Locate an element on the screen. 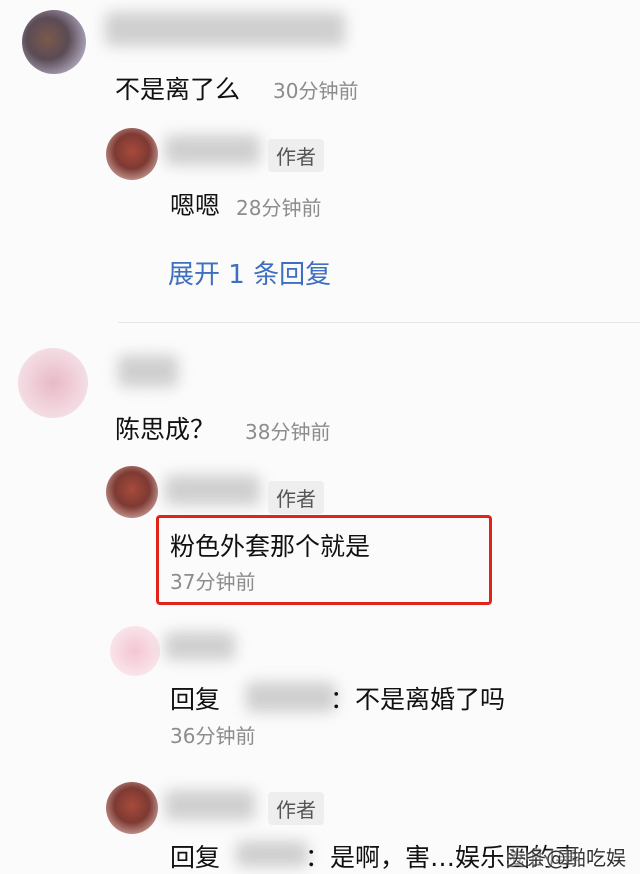 The height and width of the screenshot is (874, 640). watermark: 头条@啪吃娱 is located at coordinates (566, 858).